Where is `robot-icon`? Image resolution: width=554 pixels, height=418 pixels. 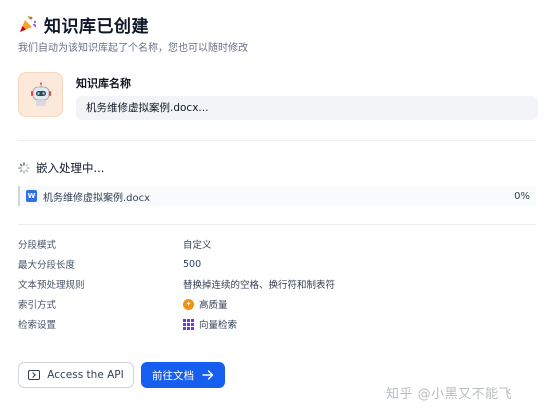
robot-icon is located at coordinates (40, 94).